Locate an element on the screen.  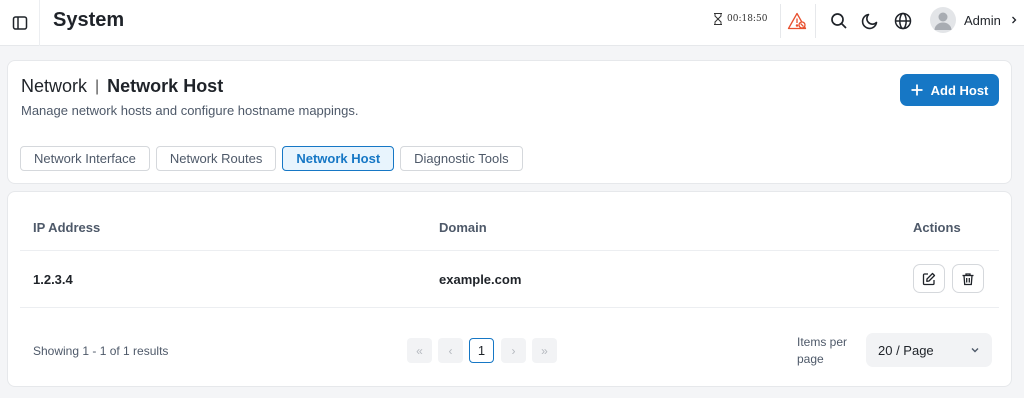
user-avatar-icon is located at coordinates (943, 21).